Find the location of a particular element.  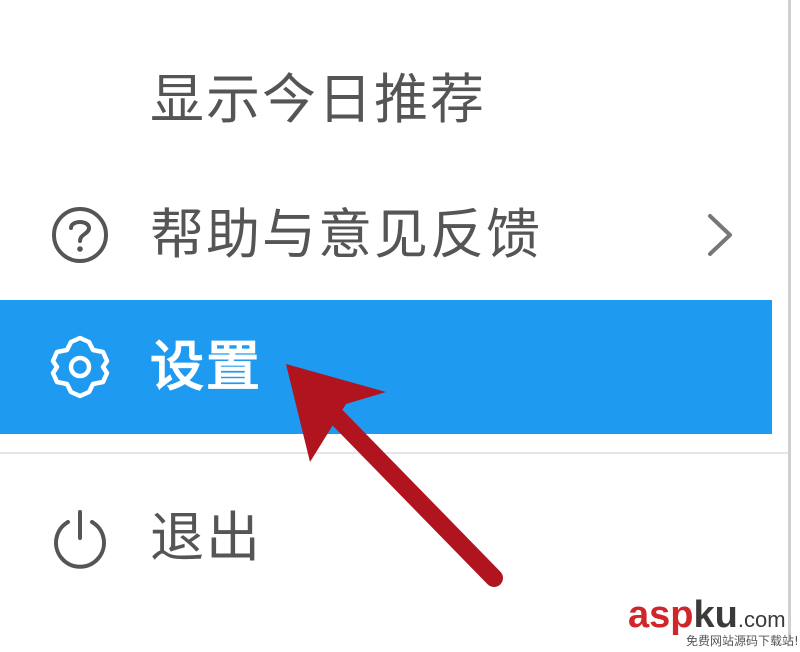

menu-item-help-feedback: 帮助与意见反馈 is located at coordinates (386, 235).